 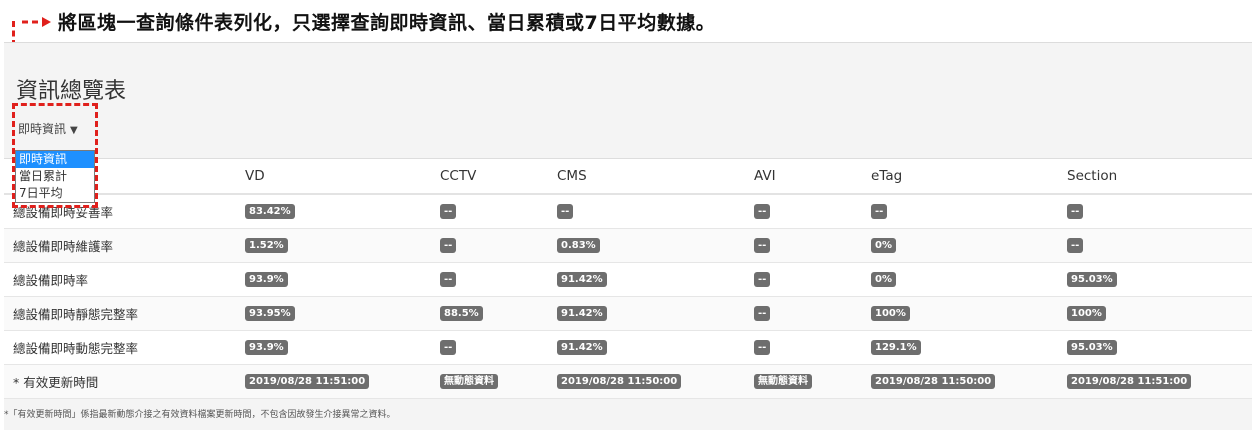 I want to click on row-label: 總設備即時率, so click(x=51, y=280).